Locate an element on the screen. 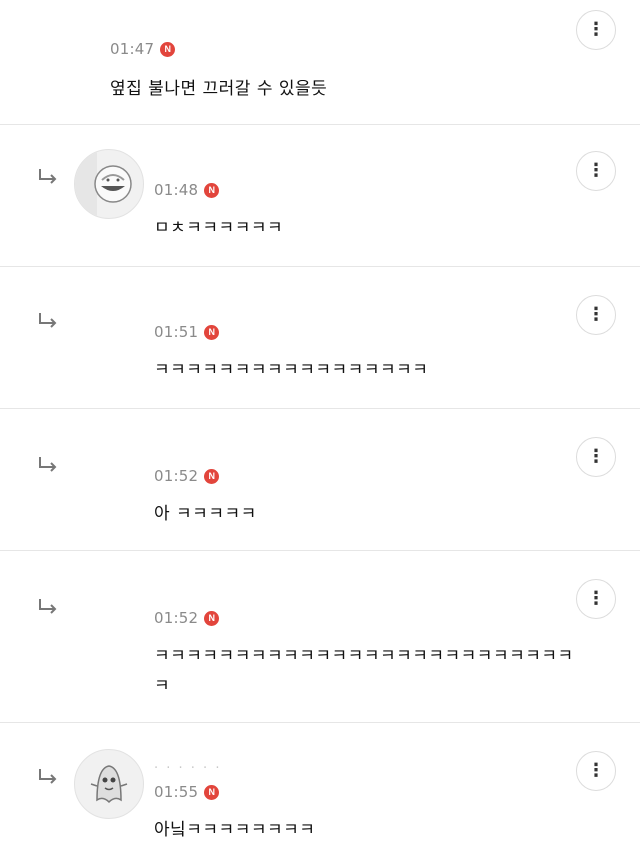 This screenshot has height=849, width=640. comment-meta: 01:47 N is located at coordinates (143, 49).